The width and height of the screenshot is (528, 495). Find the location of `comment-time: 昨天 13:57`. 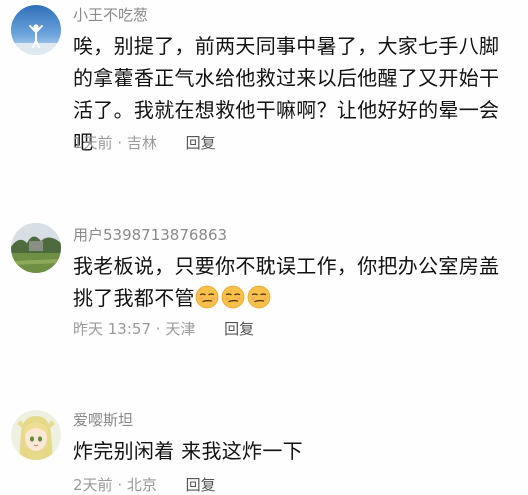

comment-time: 昨天 13:57 is located at coordinates (112, 329).